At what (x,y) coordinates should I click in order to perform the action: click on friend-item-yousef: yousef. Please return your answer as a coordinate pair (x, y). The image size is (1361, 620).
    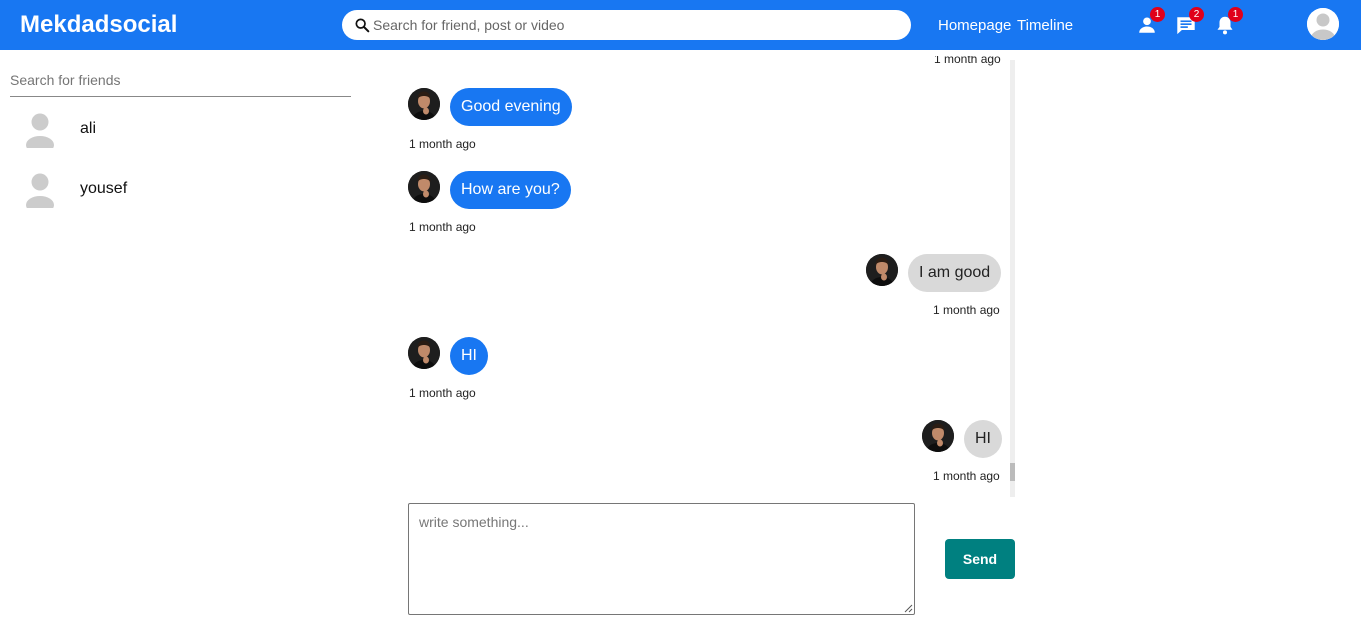
    Looking at the image, I should click on (185, 193).